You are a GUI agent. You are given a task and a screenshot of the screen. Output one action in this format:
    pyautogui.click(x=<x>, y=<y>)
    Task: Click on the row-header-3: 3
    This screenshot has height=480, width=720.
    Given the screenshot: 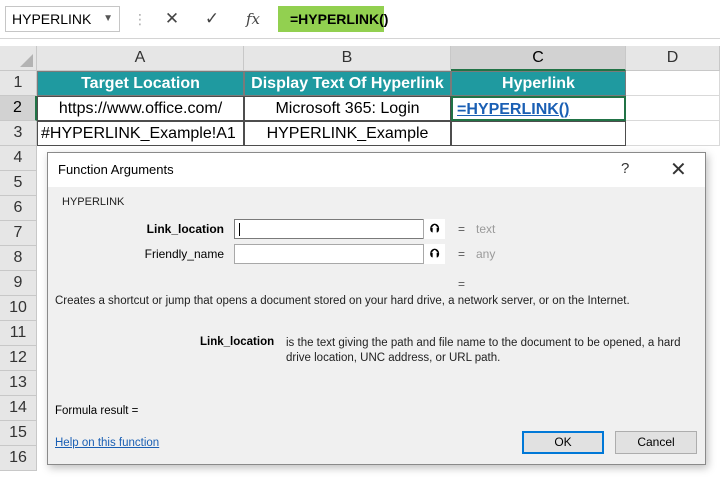 What is the action you would take?
    pyautogui.click(x=18, y=133)
    